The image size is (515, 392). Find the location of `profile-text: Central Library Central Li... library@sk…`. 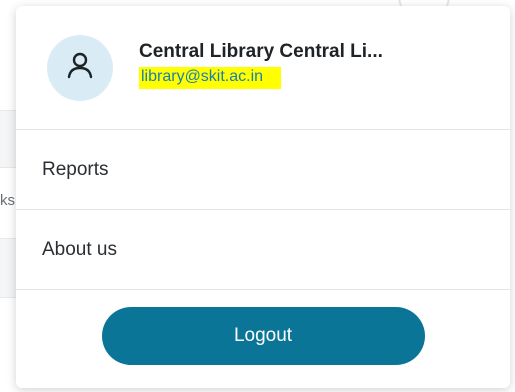

profile-text: Central Library Central Li... library@sk… is located at coordinates (261, 68).